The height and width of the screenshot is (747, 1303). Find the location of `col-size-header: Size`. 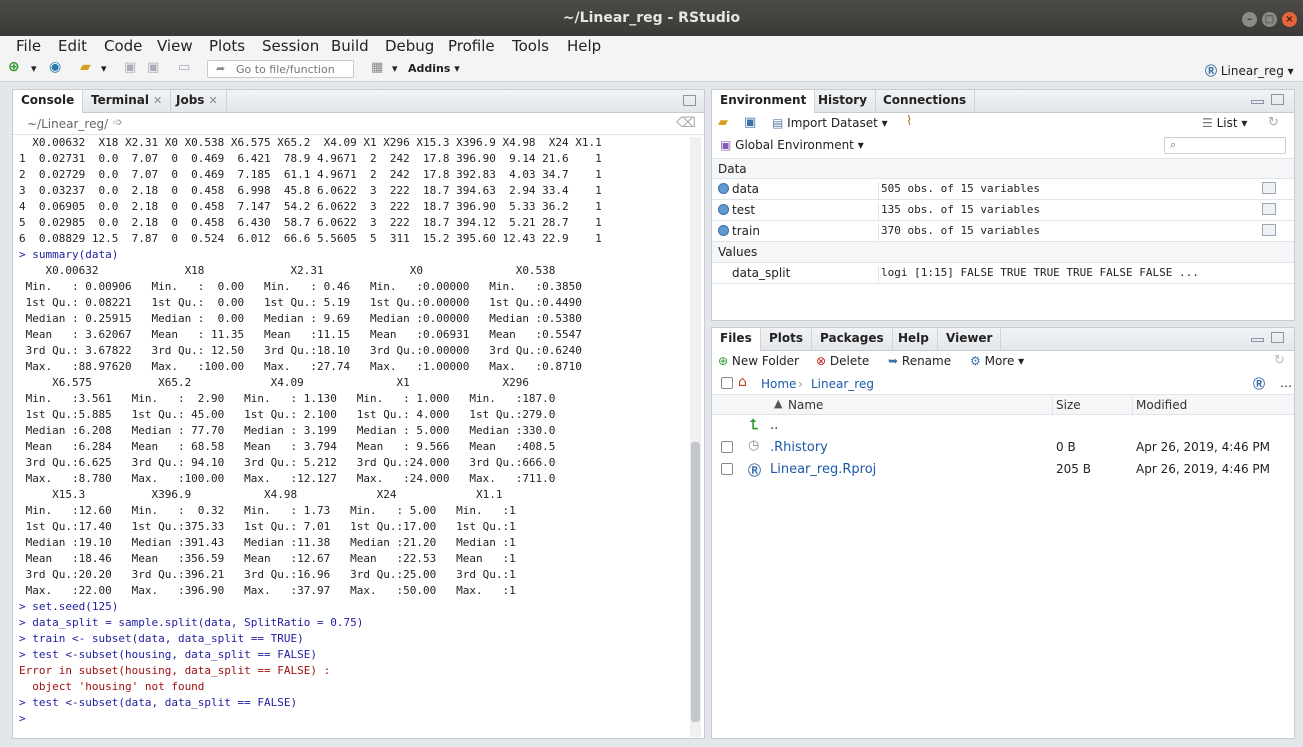

col-size-header: Size is located at coordinates (1068, 405).